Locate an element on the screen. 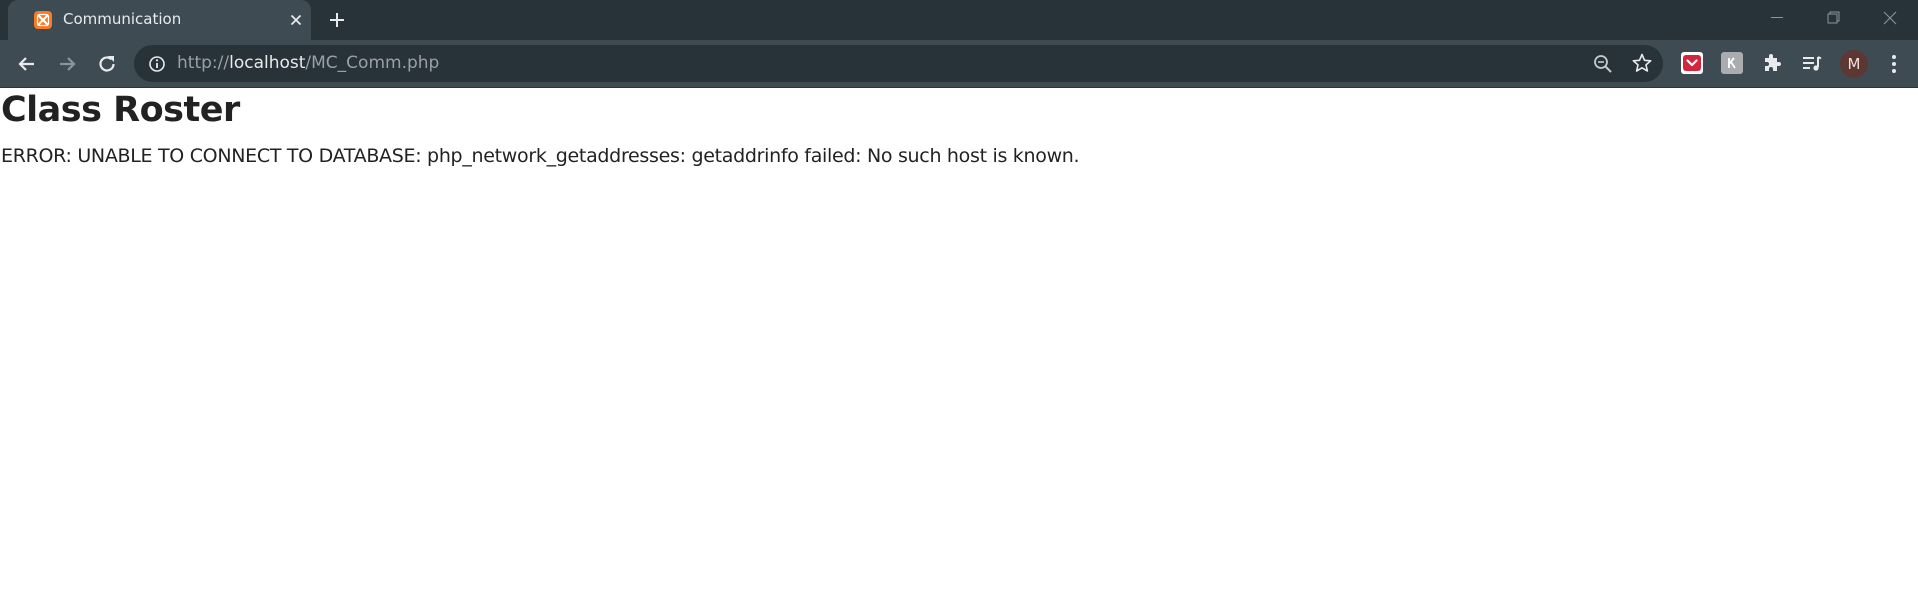 The width and height of the screenshot is (1918, 601). address-bar: http://localhost/MC_Comm.php is located at coordinates (898, 63).